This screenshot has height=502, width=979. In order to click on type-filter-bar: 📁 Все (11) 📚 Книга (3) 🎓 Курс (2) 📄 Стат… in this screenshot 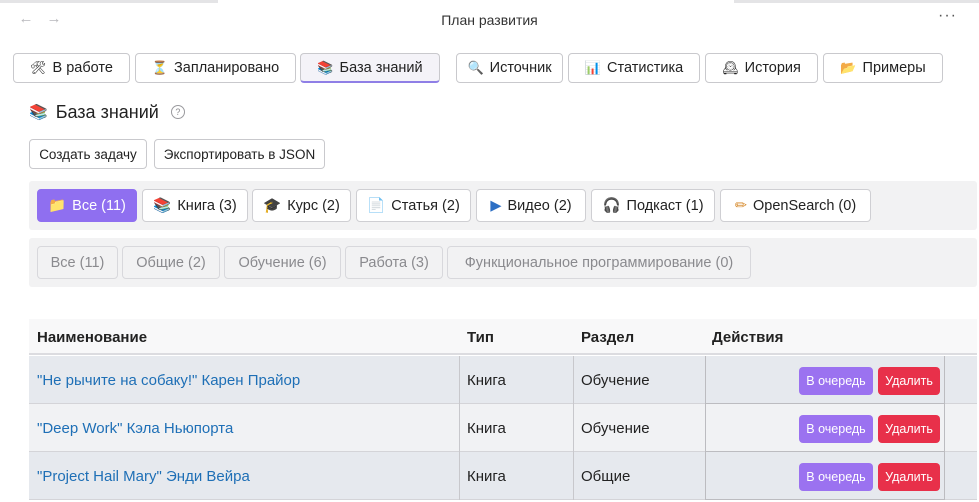, I will do `click(503, 205)`.